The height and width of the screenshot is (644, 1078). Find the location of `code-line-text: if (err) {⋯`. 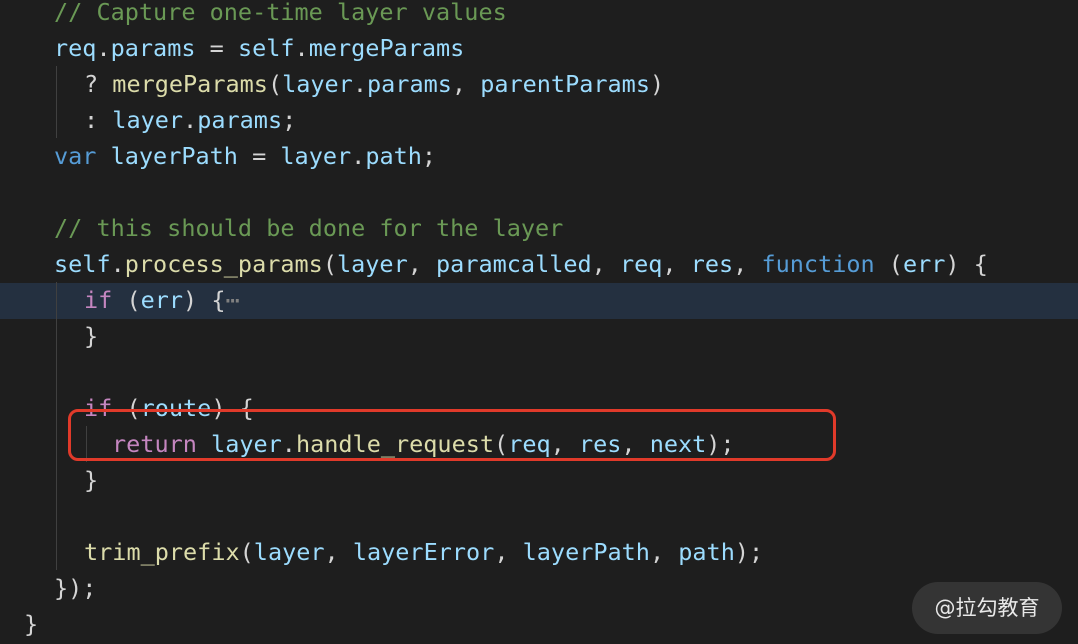

code-line-text: if (err) {⋯ is located at coordinates (162, 300).